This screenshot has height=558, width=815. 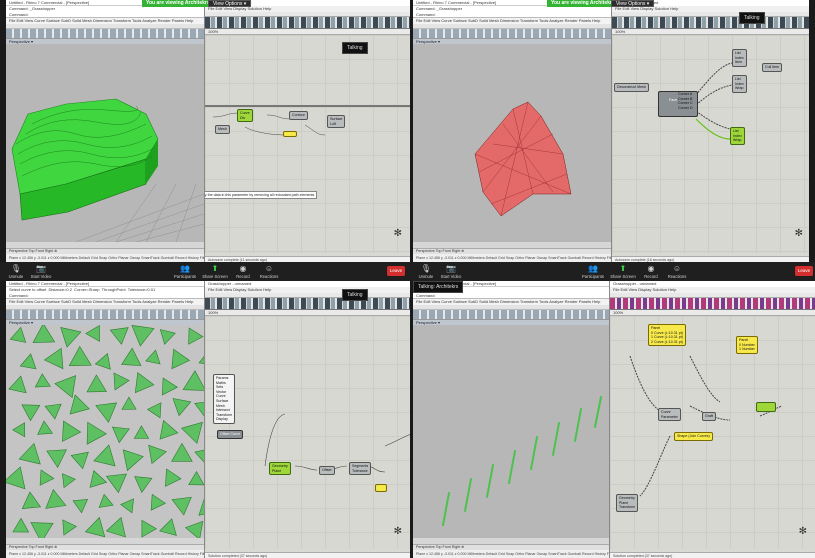 What do you see at coordinates (243, 276) in the screenshot?
I see `record-label: Record` at bounding box center [243, 276].